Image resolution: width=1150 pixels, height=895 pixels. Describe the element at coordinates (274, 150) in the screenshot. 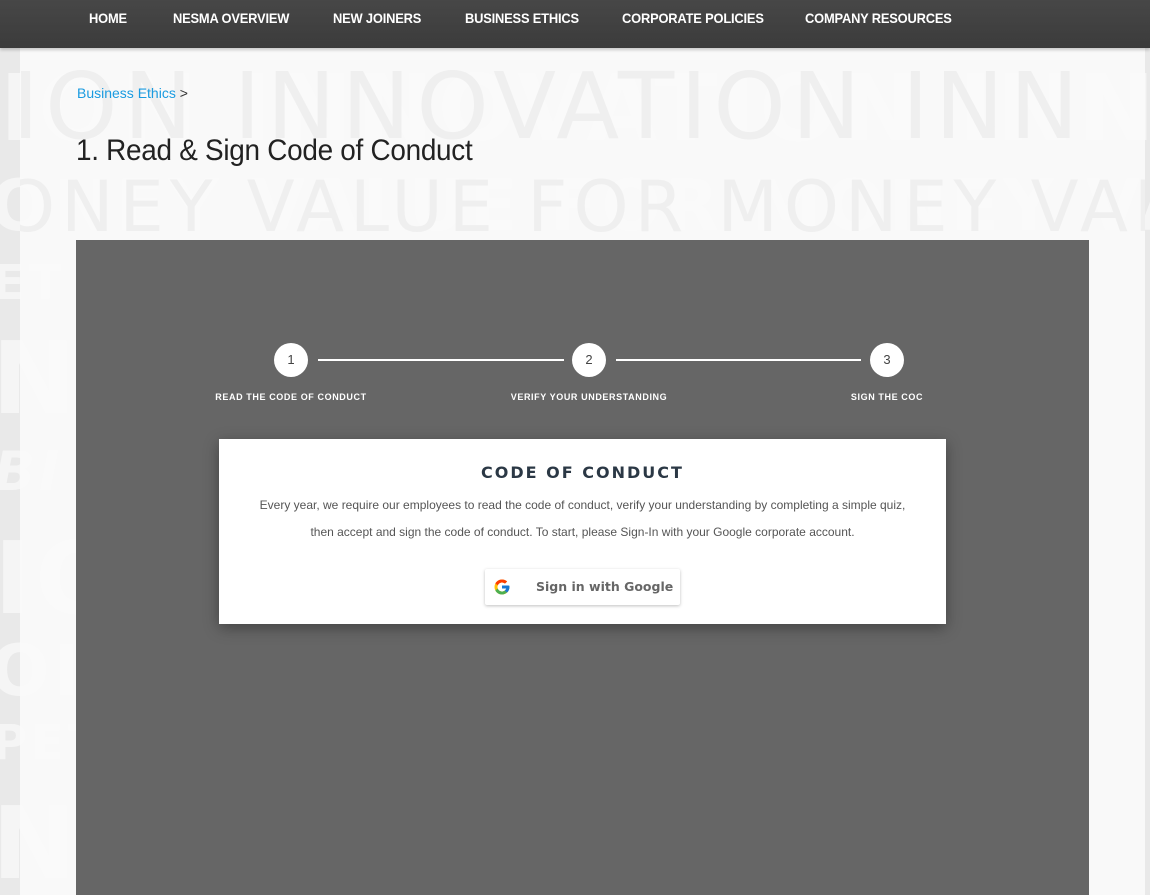

I see `page-title: 1. Read & Sign Code of Conduct` at that location.